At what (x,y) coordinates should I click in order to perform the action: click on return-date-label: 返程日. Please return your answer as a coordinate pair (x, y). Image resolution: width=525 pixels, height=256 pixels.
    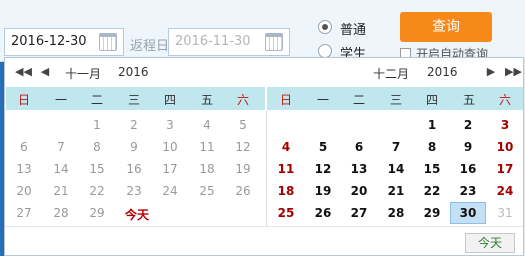
    Looking at the image, I should click on (150, 46).